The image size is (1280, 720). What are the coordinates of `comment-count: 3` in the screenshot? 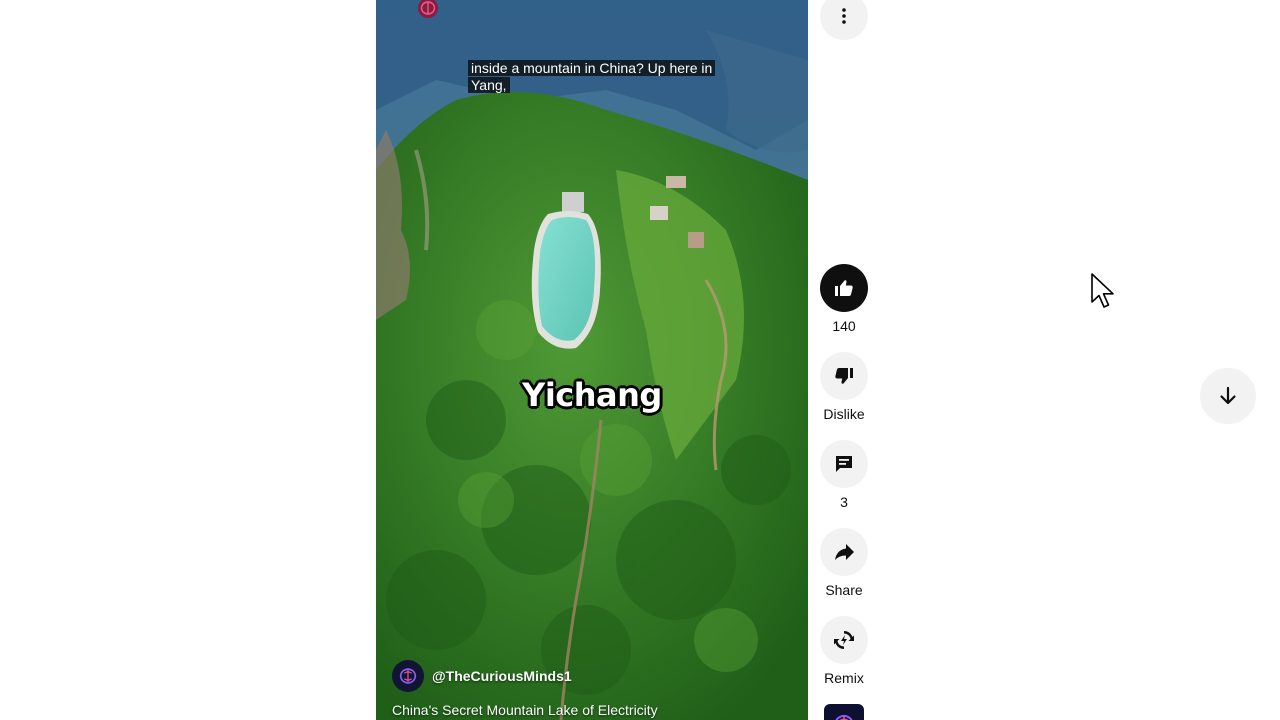 It's located at (844, 502).